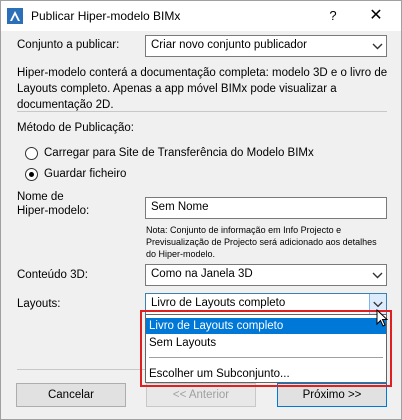 This screenshot has height=420, width=402. What do you see at coordinates (75, 128) in the screenshot?
I see `method-label: Método de Publicação:` at bounding box center [75, 128].